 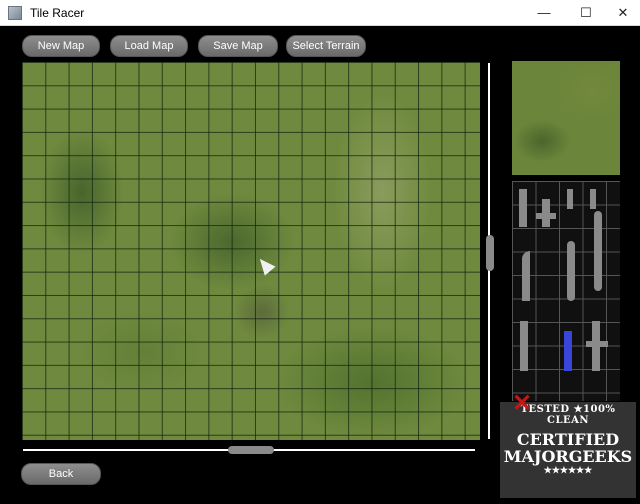 I want to click on delete-tile-icon: ✕, so click(x=522, y=403).